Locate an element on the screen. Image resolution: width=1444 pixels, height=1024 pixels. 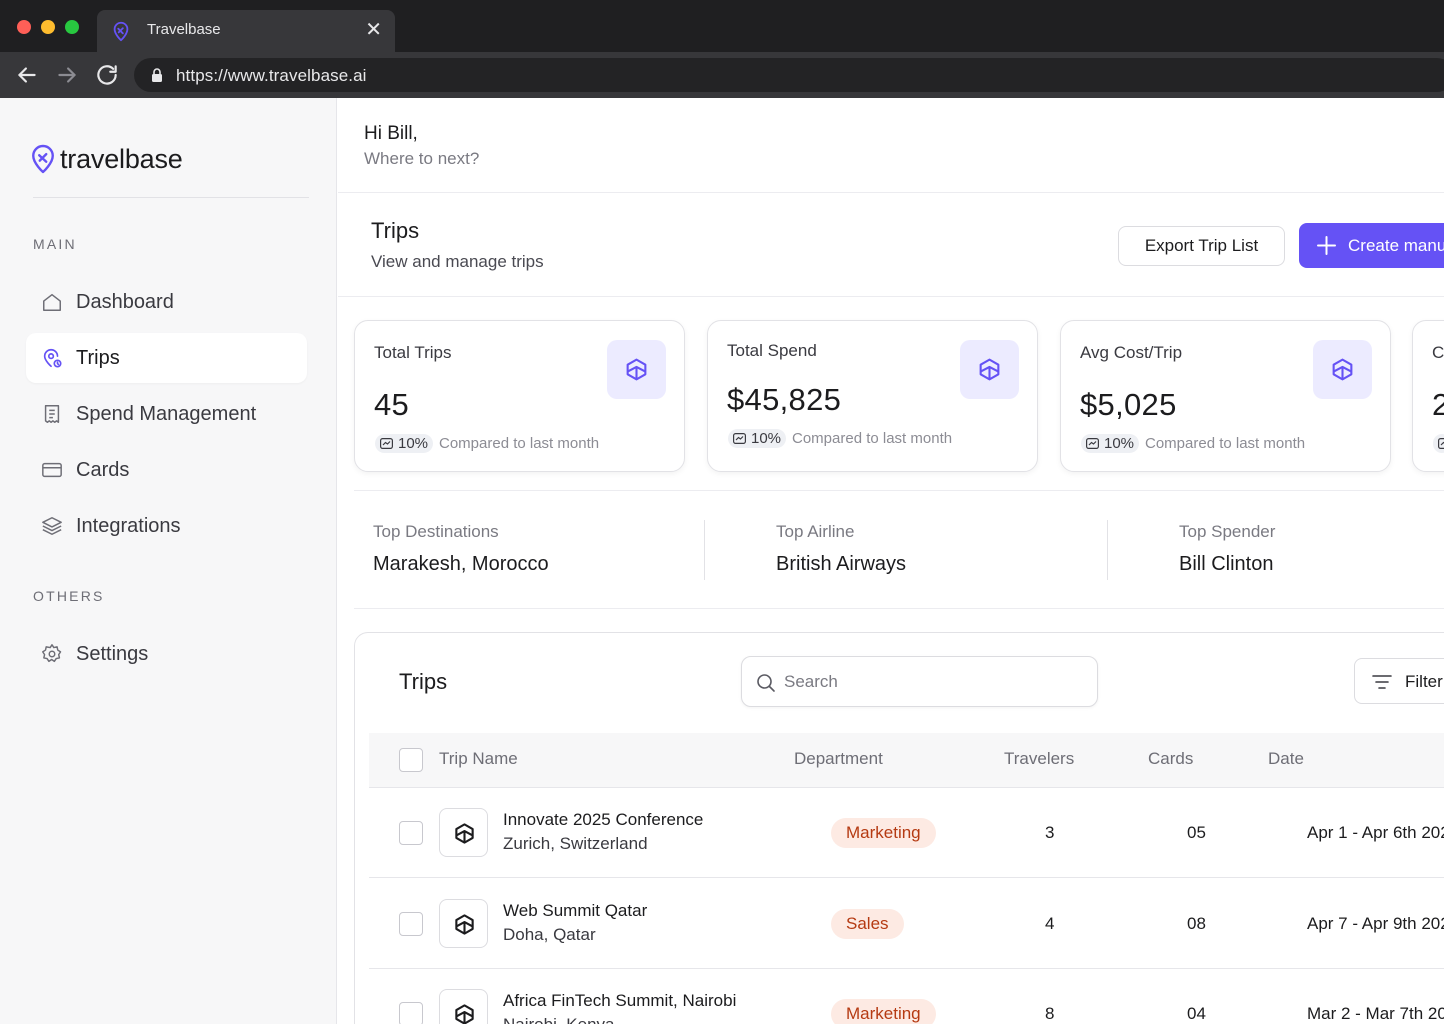
sidebar-item-label: Trips is located at coordinates (98, 358).